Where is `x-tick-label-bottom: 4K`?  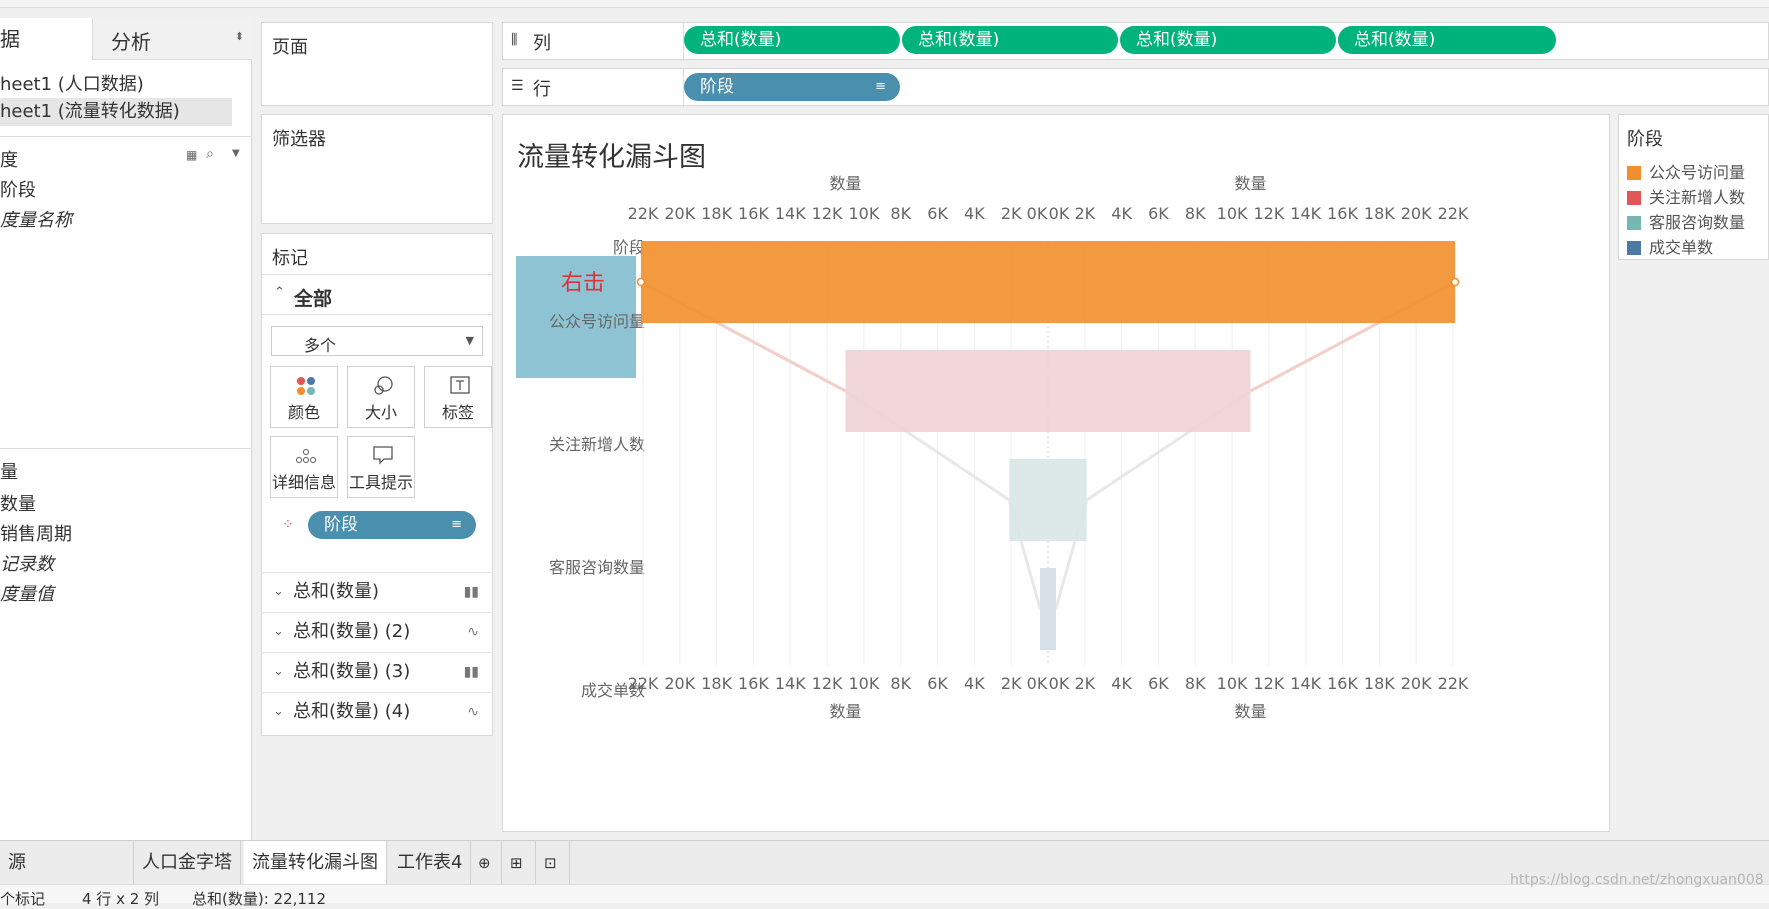
x-tick-label-bottom: 4K is located at coordinates (1121, 683).